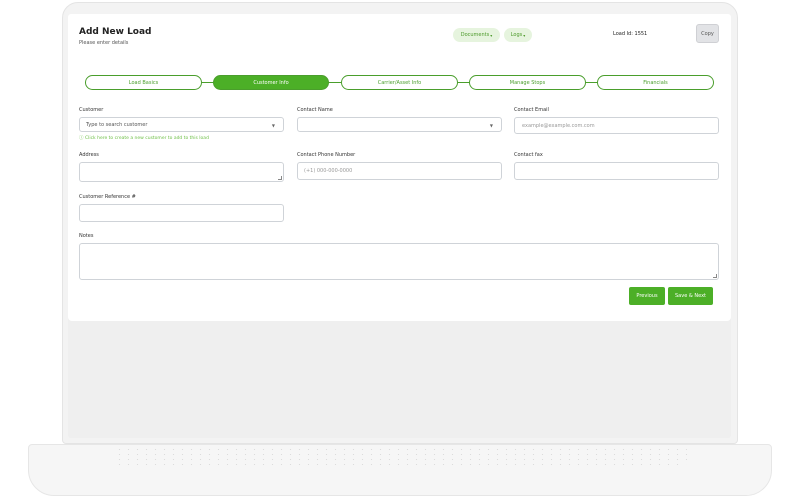 Image resolution: width=800 pixels, height=500 pixels. Describe the element at coordinates (558, 125) in the screenshot. I see `contact-email-placeholder: example@example.com.com` at that location.